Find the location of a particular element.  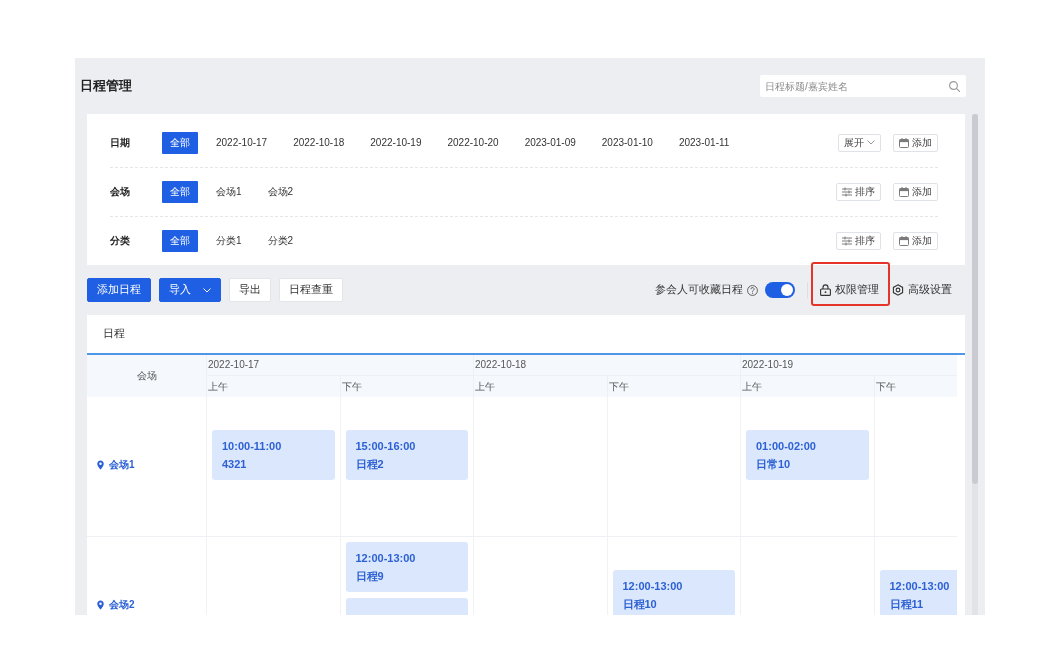

toggle-label: 参会人可收藏日程 is located at coordinates (699, 290).